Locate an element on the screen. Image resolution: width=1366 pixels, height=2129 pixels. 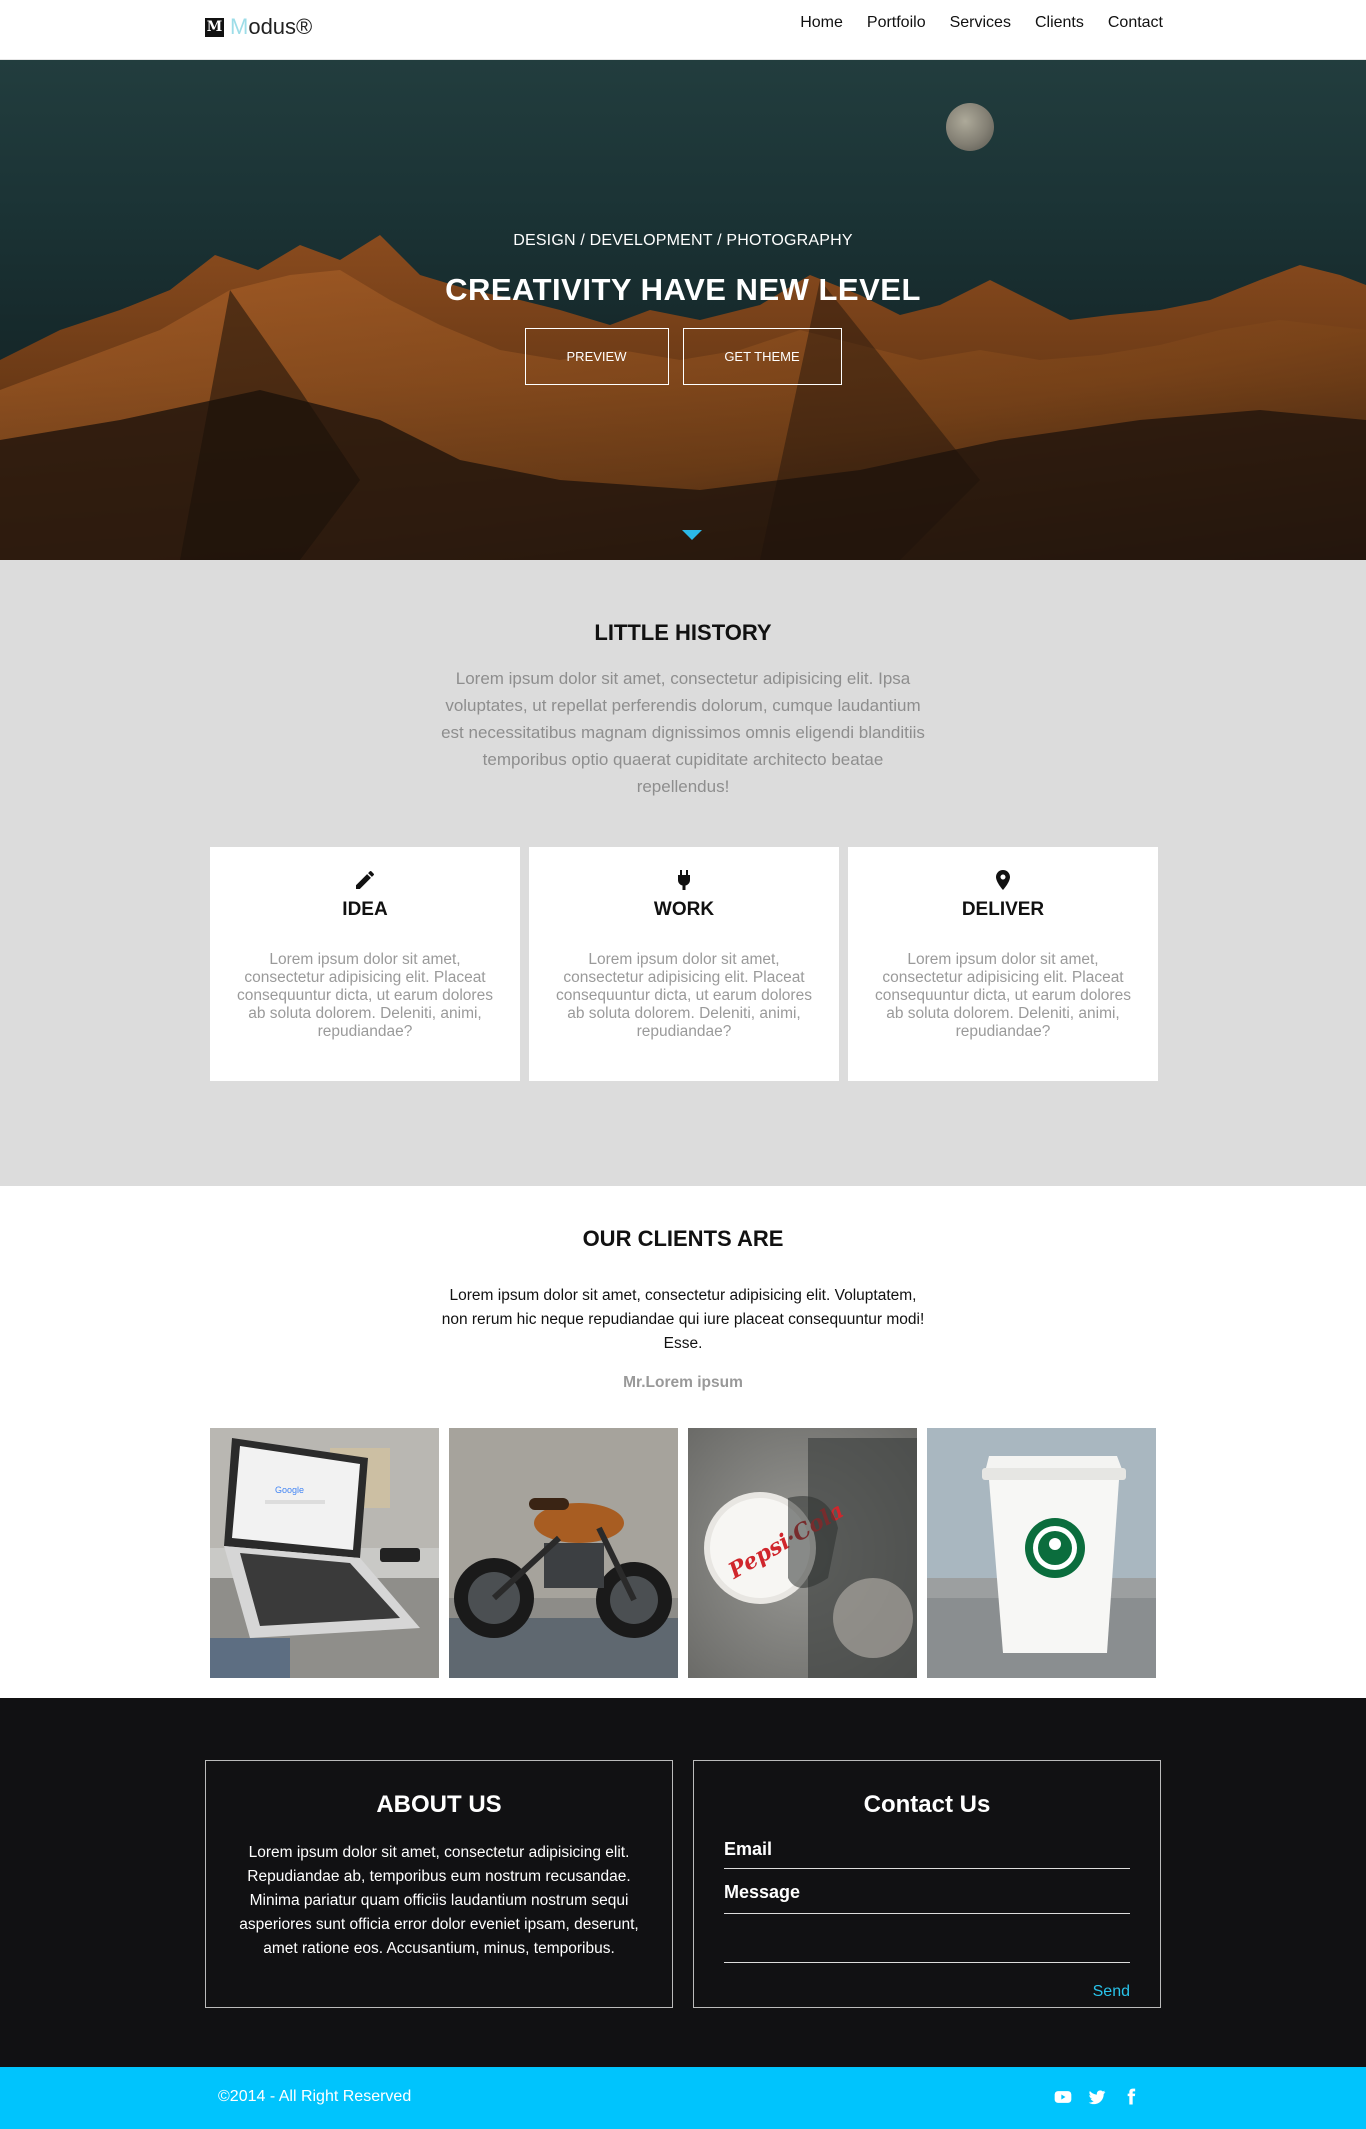
contact-title: Contact Us is located at coordinates (927, 1804).